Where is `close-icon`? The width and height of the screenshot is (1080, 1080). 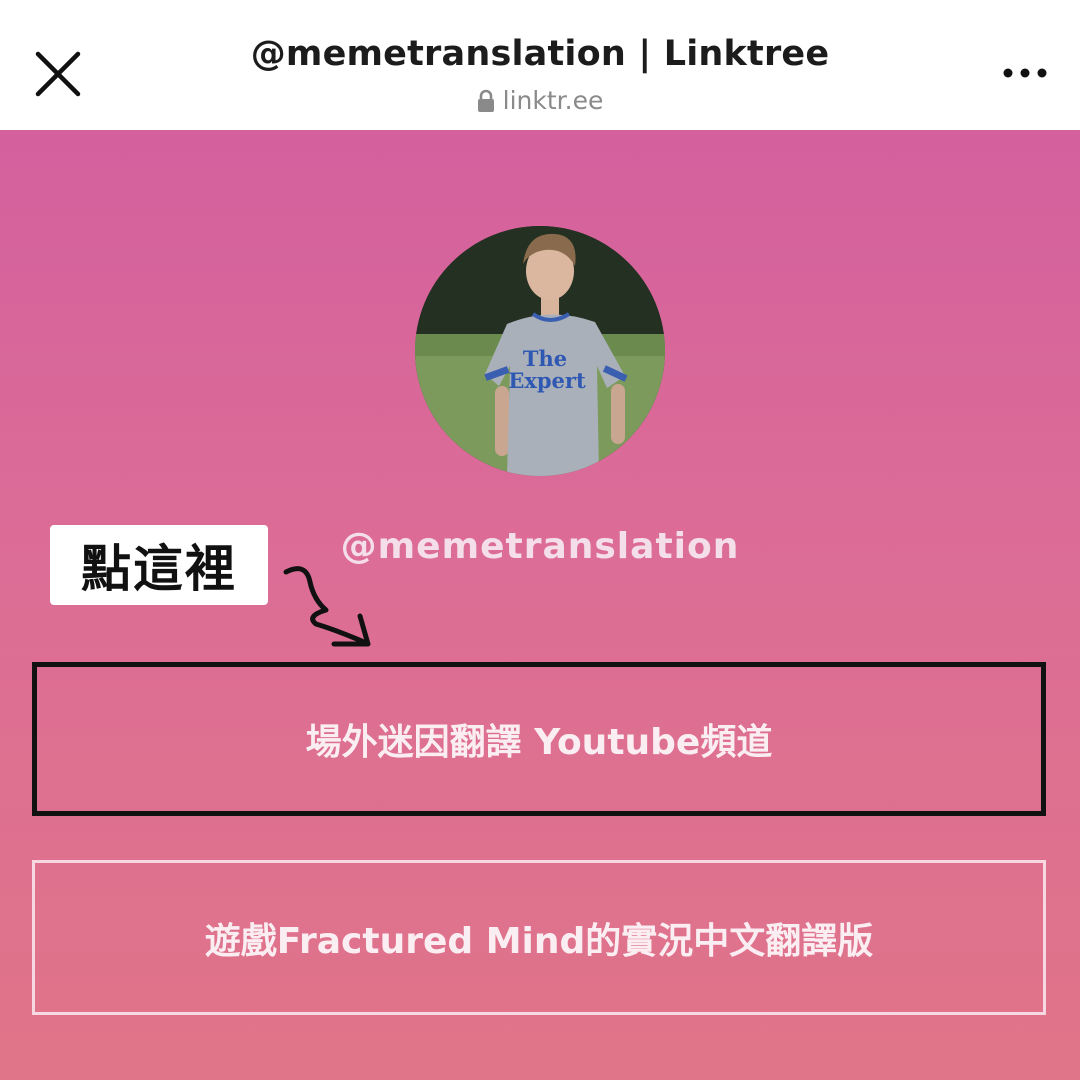 close-icon is located at coordinates (58, 74).